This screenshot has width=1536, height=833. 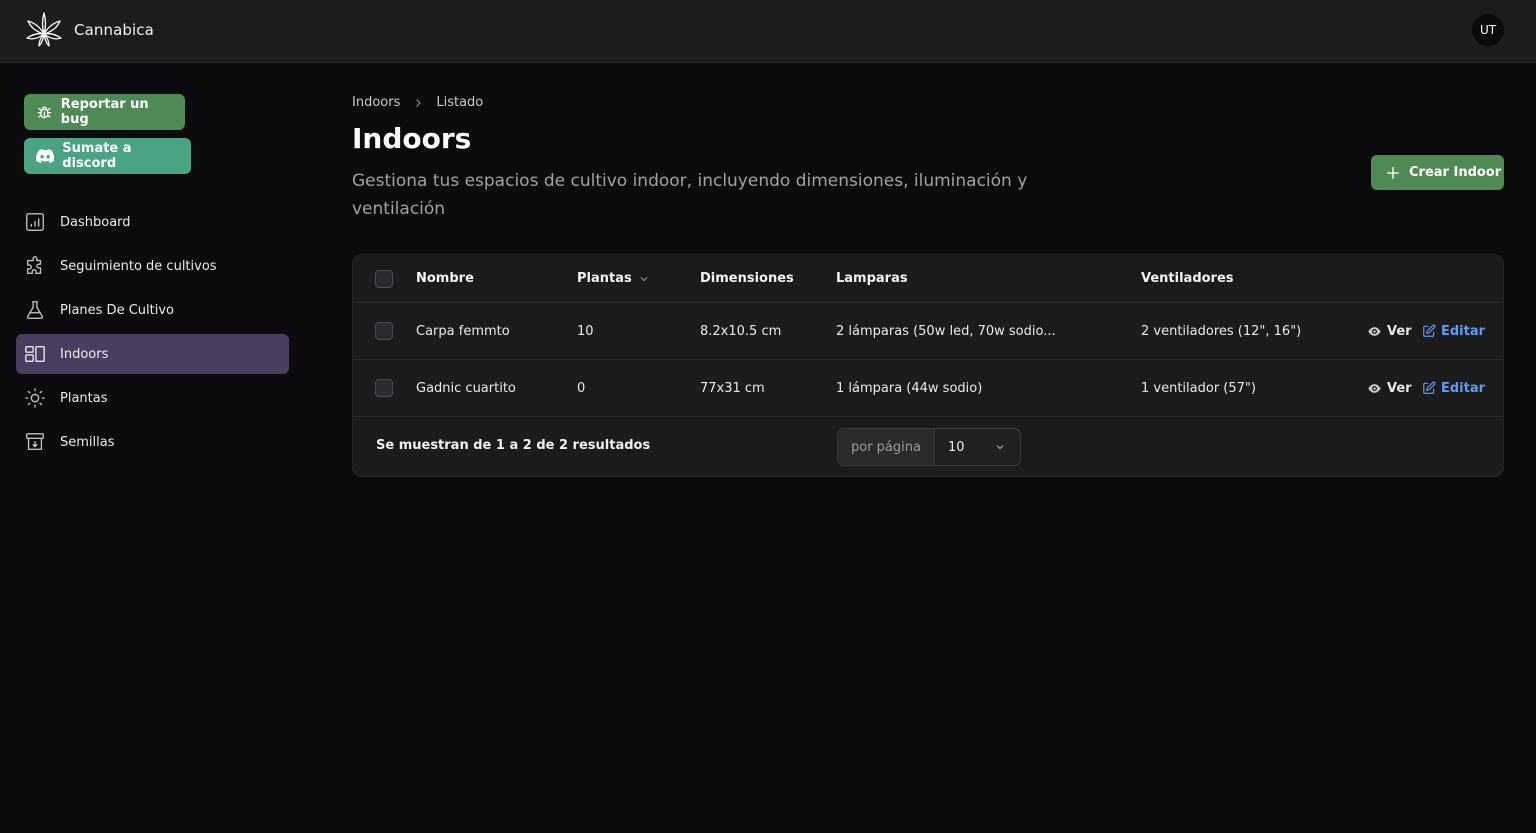 I want to click on create-indoor-label: Crear Indoor, so click(x=1455, y=172).